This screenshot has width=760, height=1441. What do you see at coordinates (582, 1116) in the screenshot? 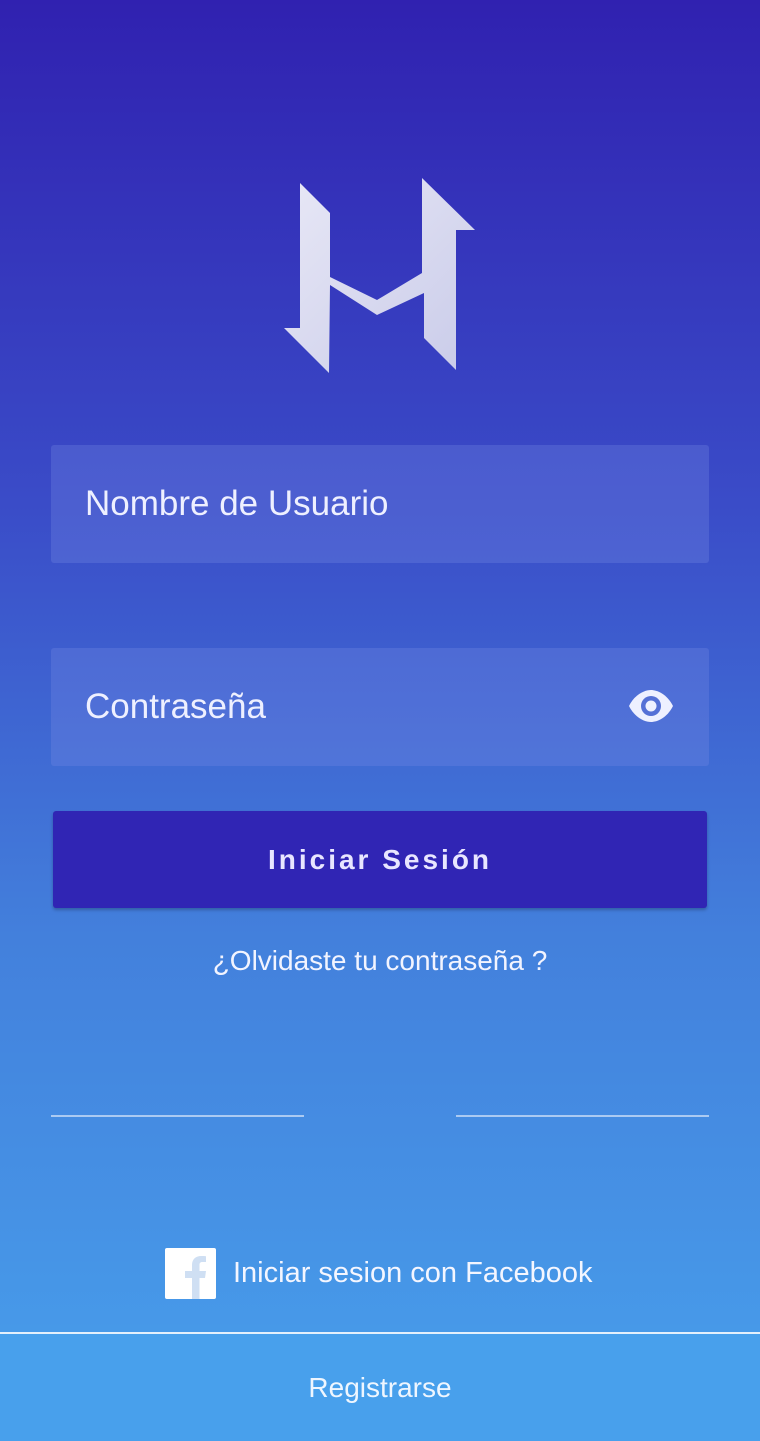
I see `divider-right` at bounding box center [582, 1116].